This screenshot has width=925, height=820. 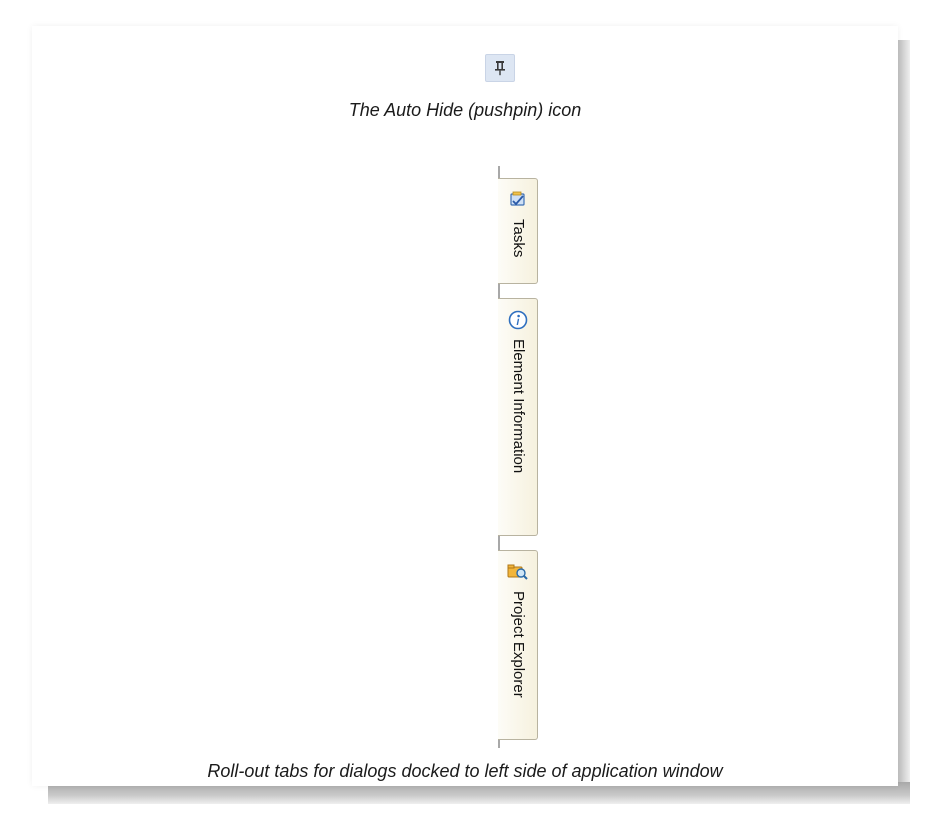 I want to click on info-icon, so click(x=518, y=320).